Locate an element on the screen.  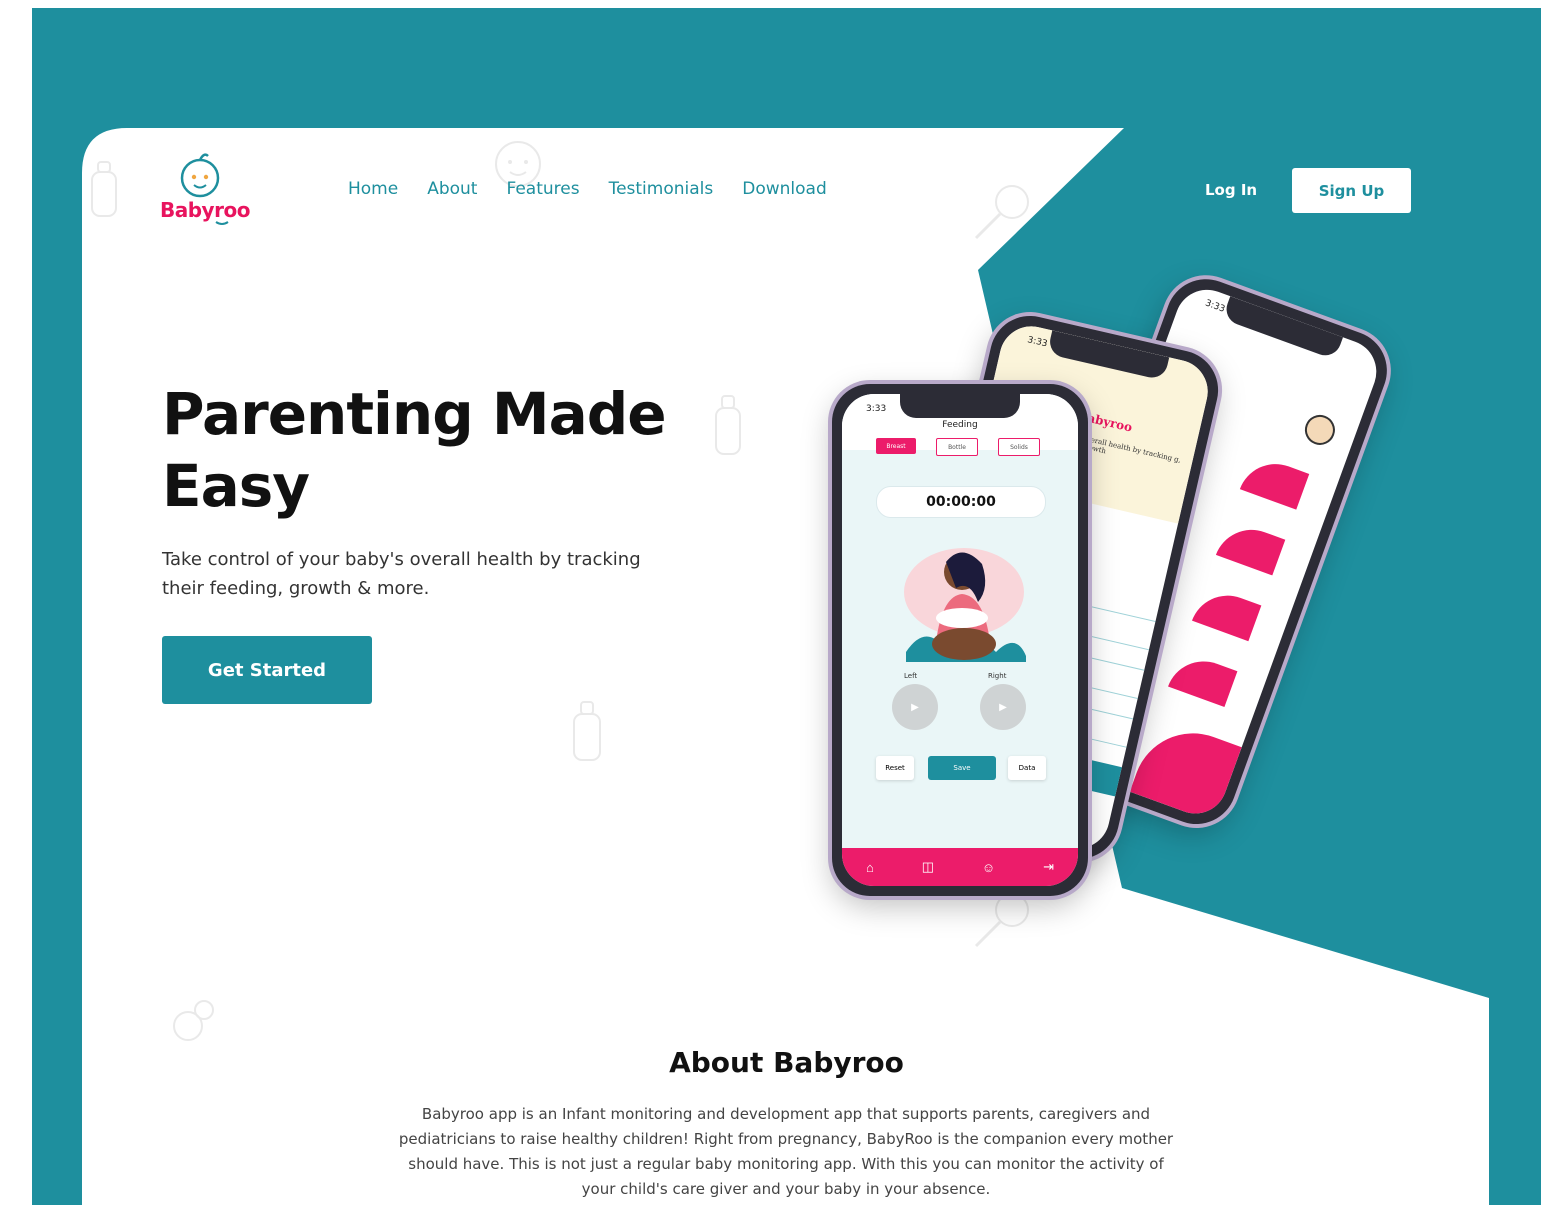
nav-testimonials-link: Testimonials is located at coordinates (661, 189).